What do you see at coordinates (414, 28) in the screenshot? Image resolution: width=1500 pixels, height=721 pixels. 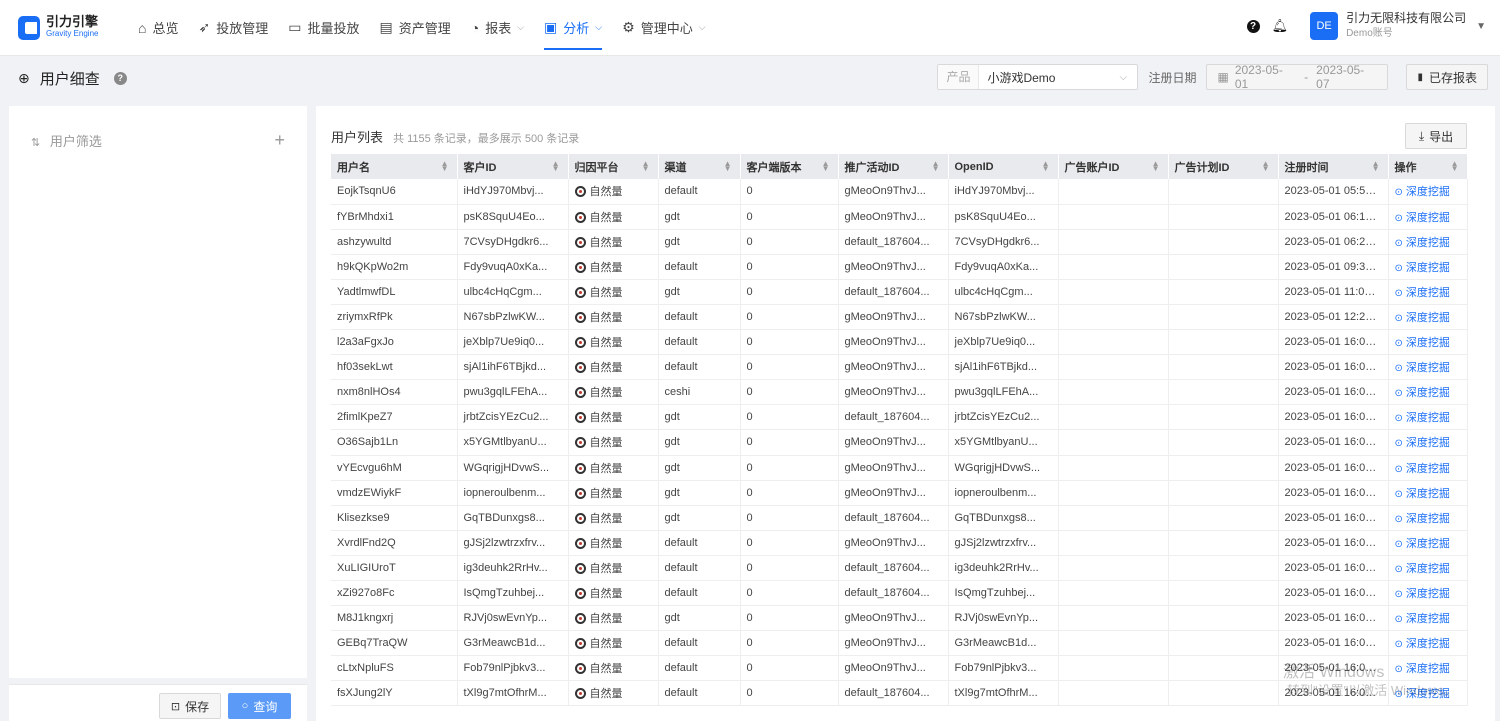 I see `nav-item-3: ▤ 资产管理` at bounding box center [414, 28].